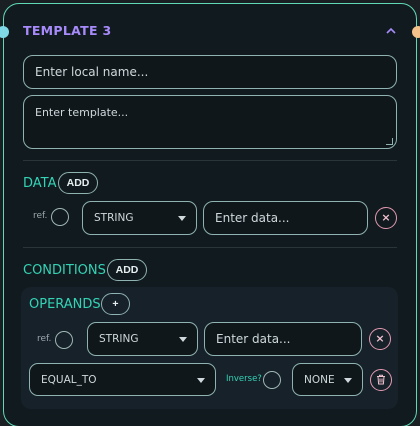 Image resolution: width=420 pixels, height=426 pixels. I want to click on add-operand-button: +, so click(115, 304).